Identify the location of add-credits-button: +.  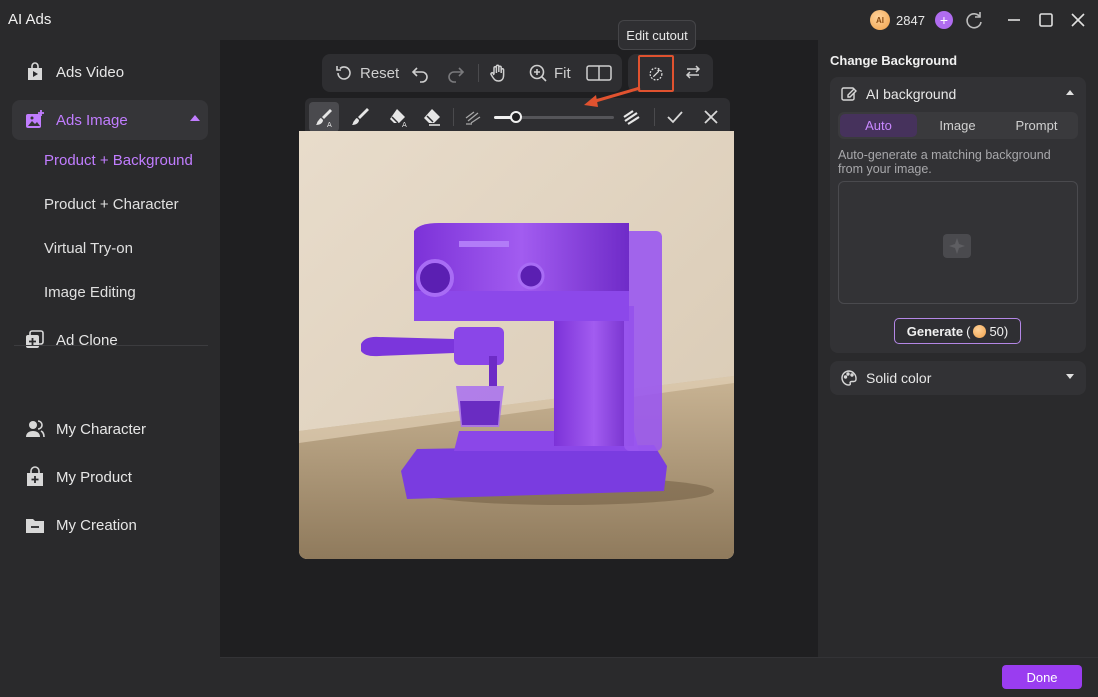
(943, 20).